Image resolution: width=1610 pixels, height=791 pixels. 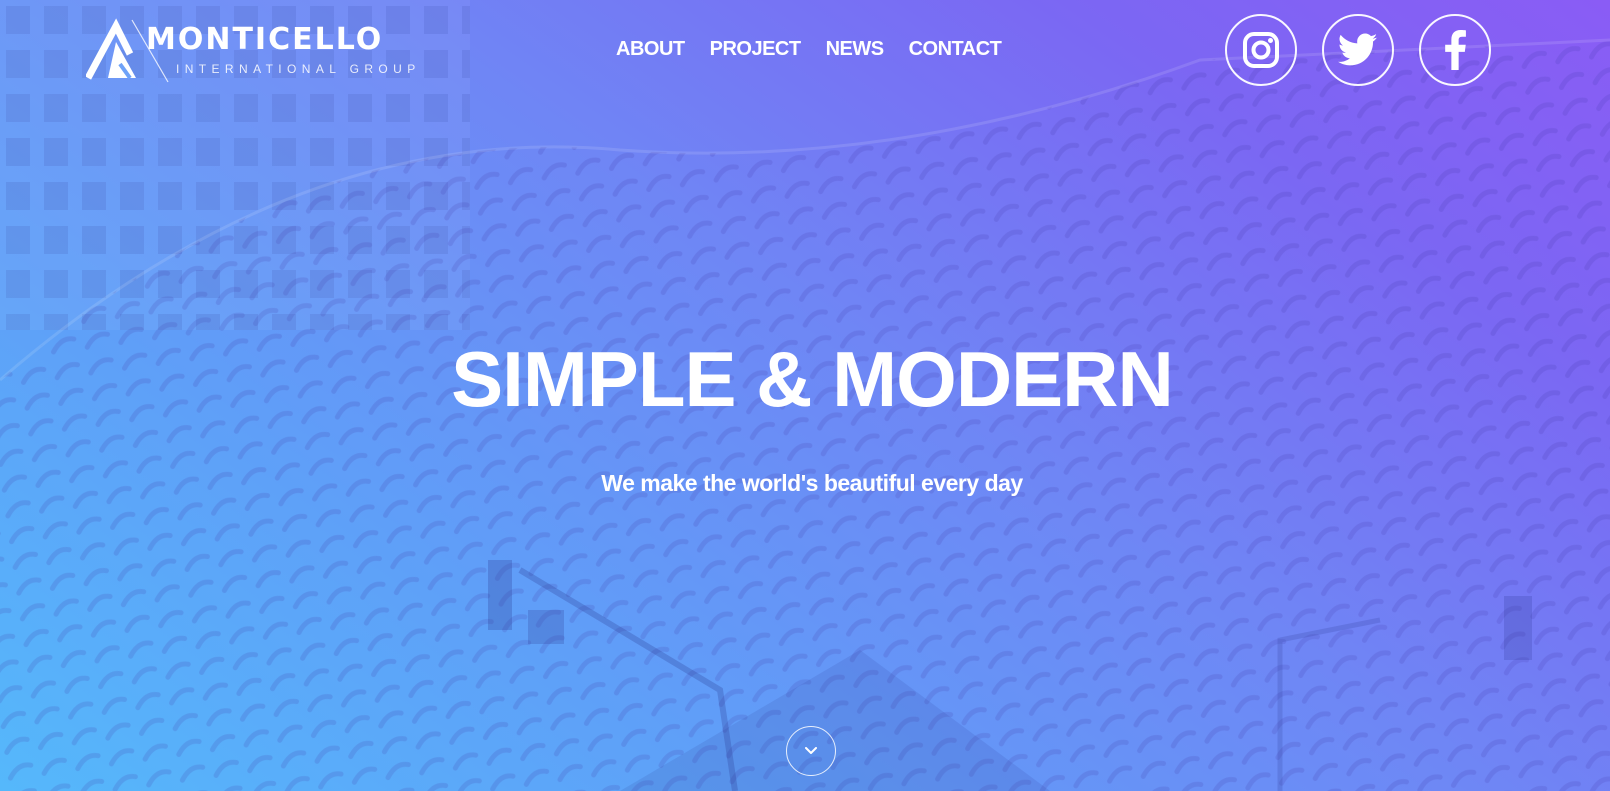 I want to click on social-links, so click(x=1358, y=50).